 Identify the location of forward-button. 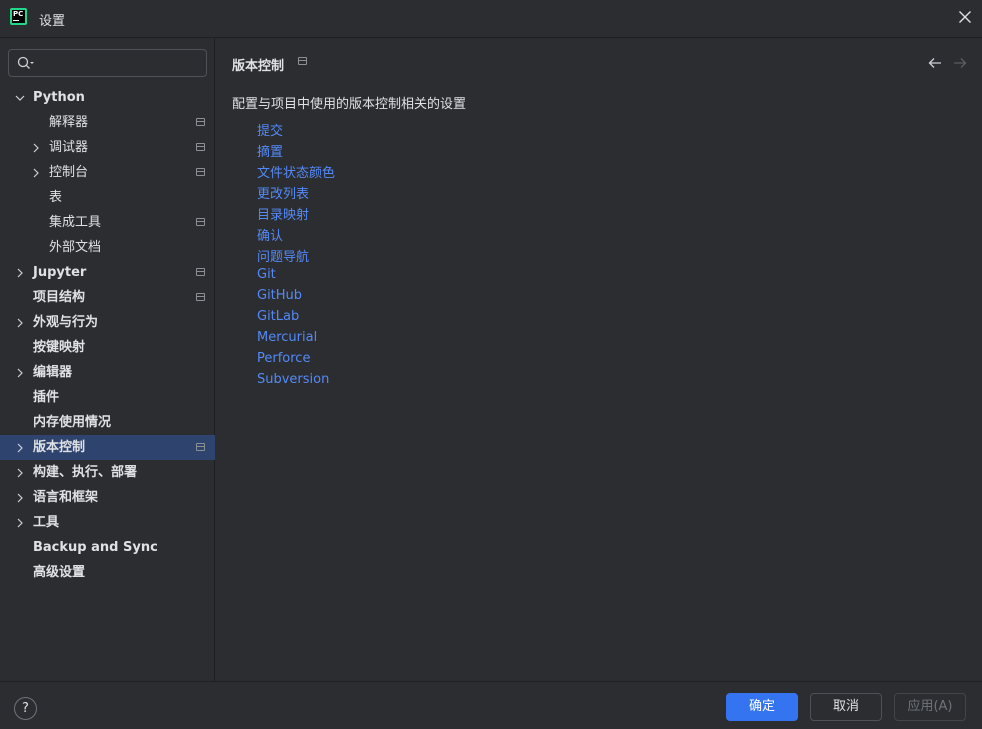
(960, 63).